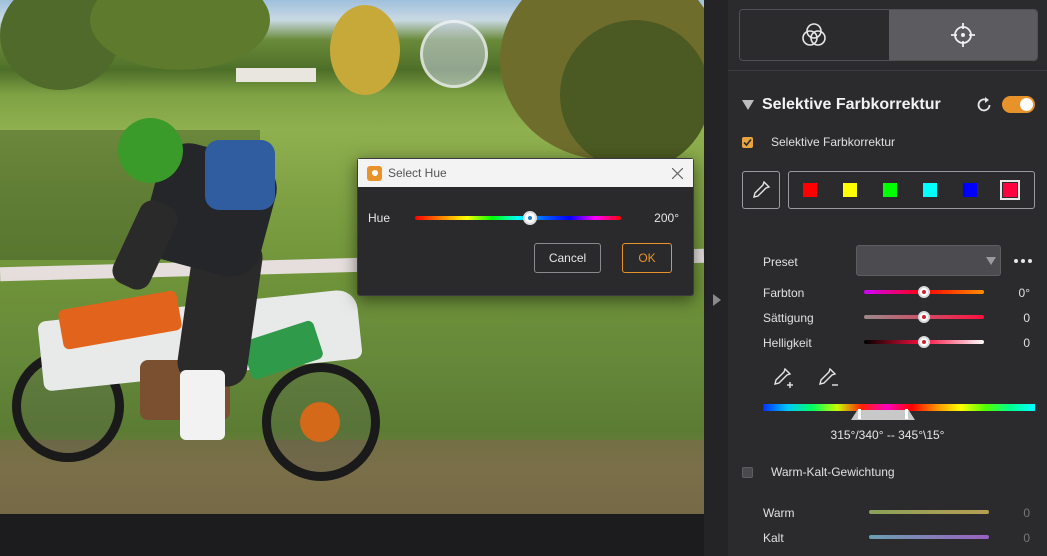  Describe the element at coordinates (928, 260) in the screenshot. I see `preset-dropdown` at that location.